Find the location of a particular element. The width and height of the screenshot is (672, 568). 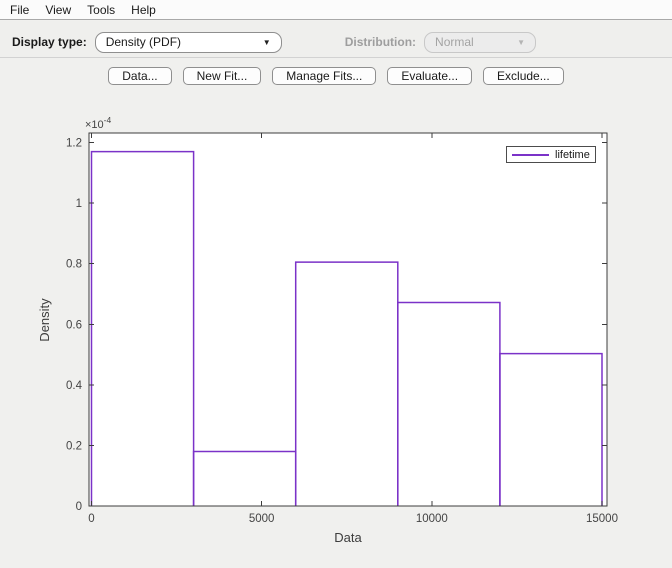

x-tick-label: 5000 is located at coordinates (262, 519).